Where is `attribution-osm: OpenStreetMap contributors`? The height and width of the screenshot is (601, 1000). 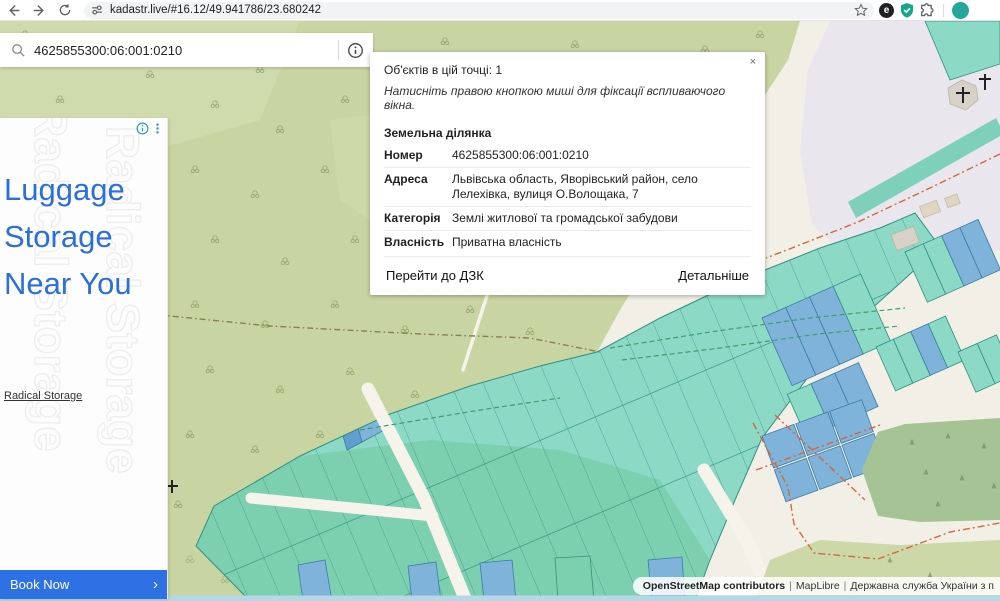
attribution-osm: OpenStreetMap contributors is located at coordinates (714, 586).